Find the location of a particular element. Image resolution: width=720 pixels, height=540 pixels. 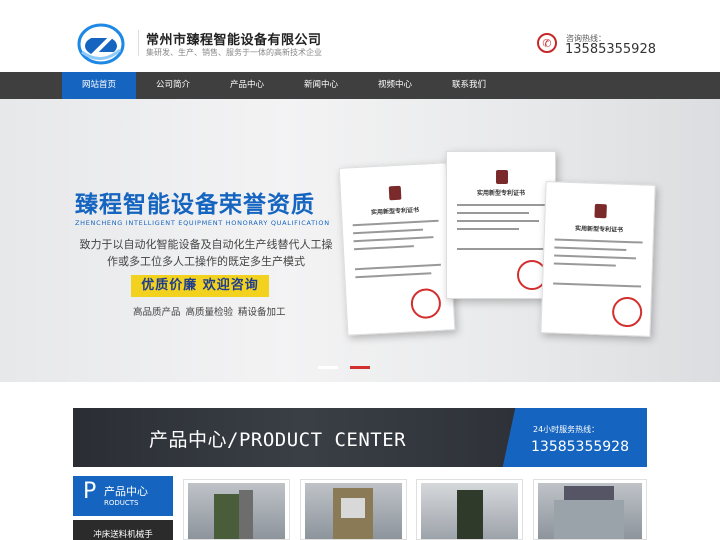

header-divider is located at coordinates (138, 43).